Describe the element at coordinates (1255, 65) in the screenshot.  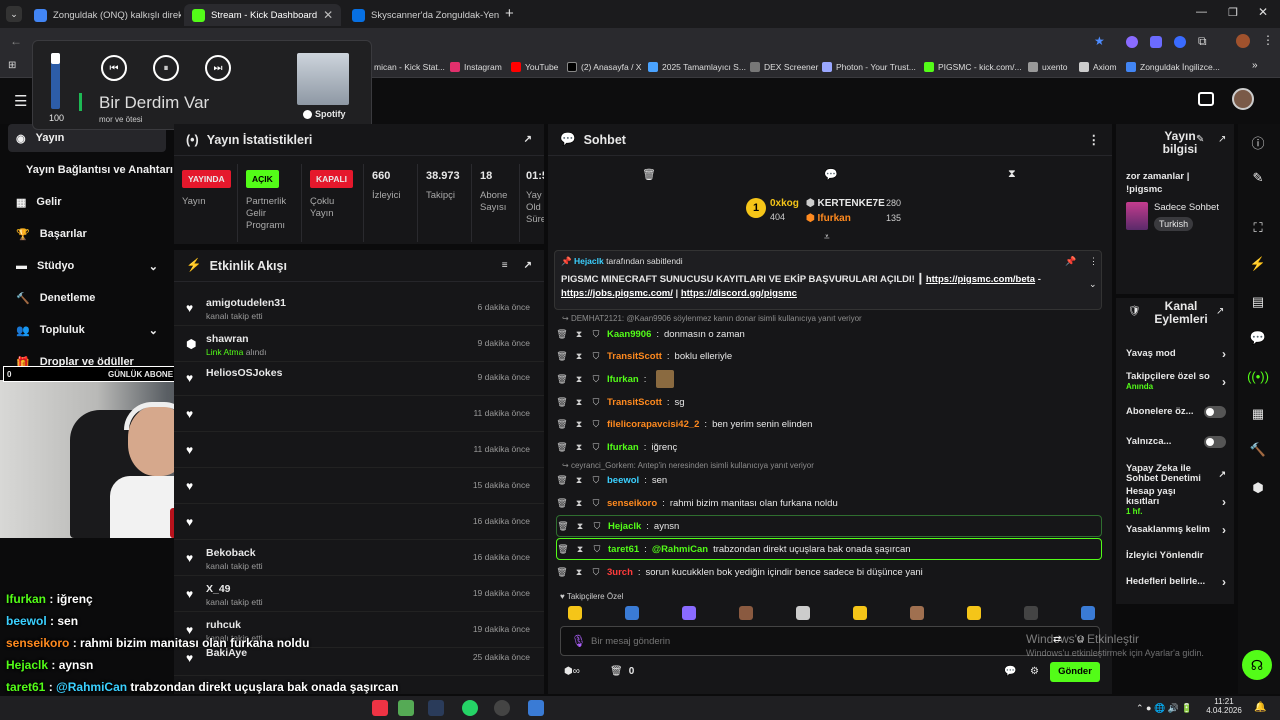
I see `more-bookmarks-icon: »` at that location.